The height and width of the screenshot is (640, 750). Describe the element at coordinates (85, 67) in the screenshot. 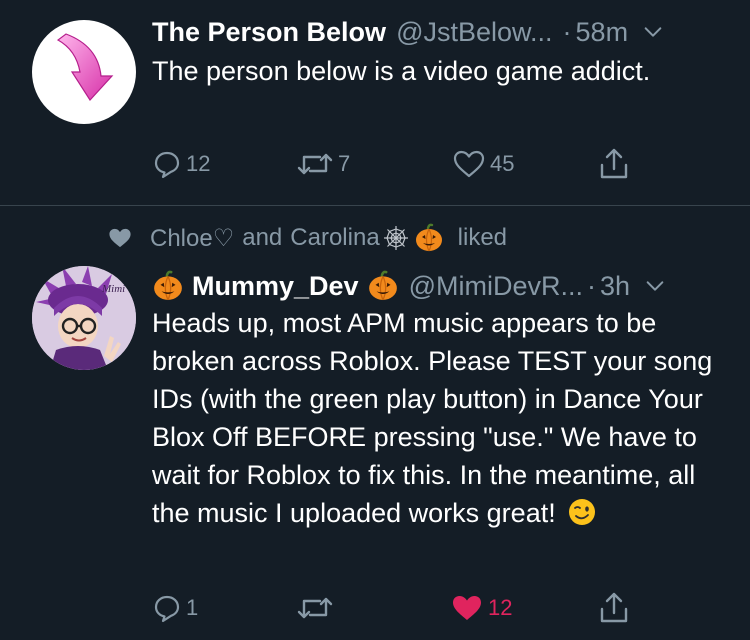

I see `arrow-down-avatar-icon` at that location.